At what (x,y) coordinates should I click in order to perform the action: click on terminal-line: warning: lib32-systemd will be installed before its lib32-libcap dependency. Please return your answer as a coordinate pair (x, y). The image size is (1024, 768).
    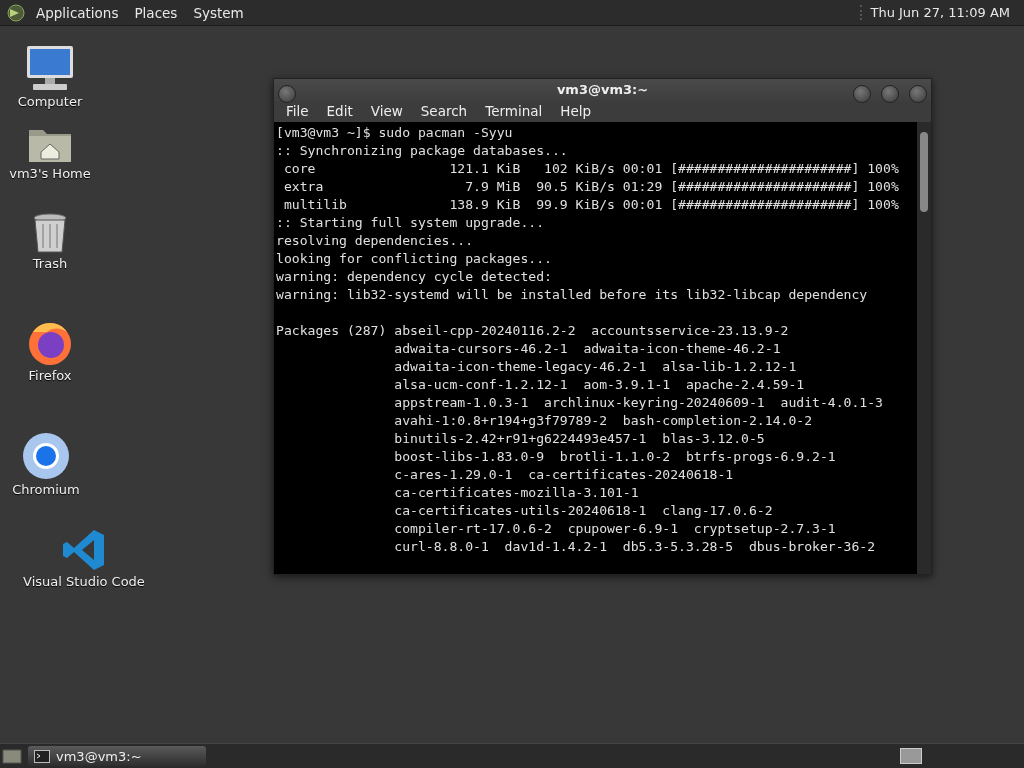
    Looking at the image, I should click on (572, 295).